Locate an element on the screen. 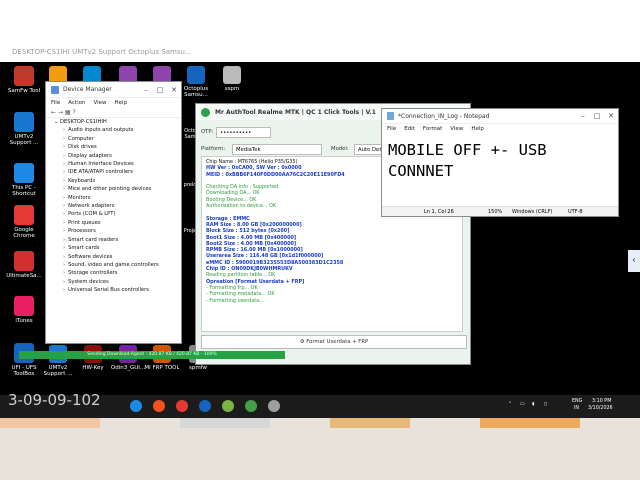  device-category: Sound, video and game controllers is located at coordinates (117, 265).